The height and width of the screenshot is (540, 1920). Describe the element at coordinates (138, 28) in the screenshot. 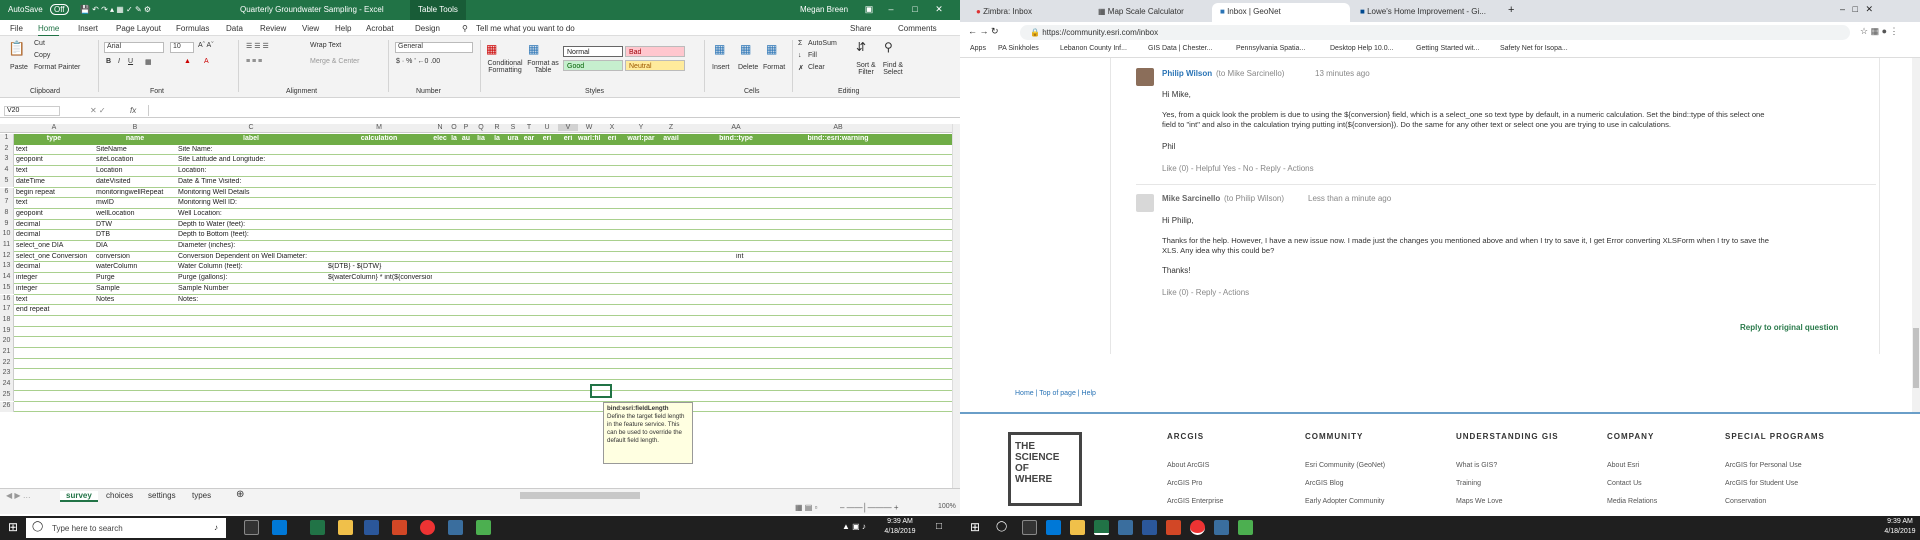

I see `tab-page-layout: Page Layout` at that location.